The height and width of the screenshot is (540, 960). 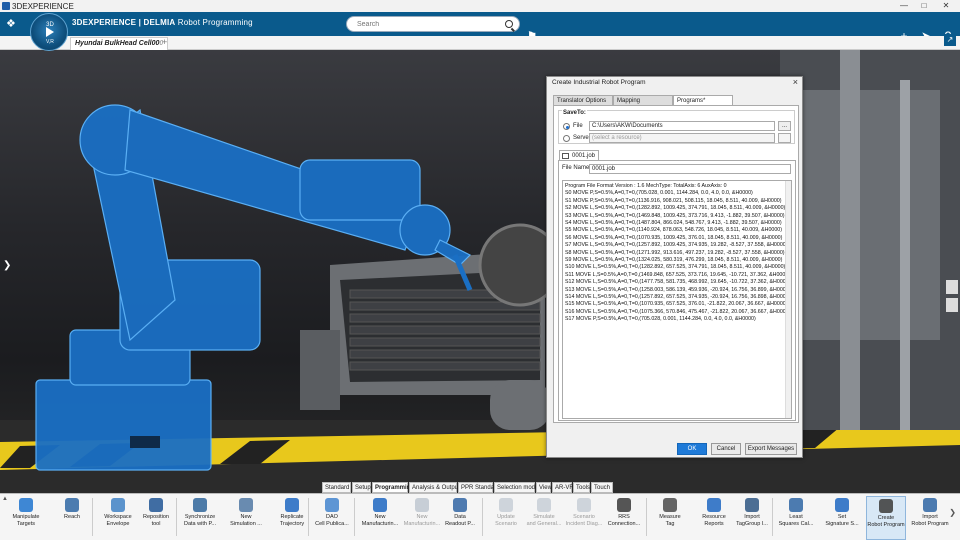 What do you see at coordinates (5, 499) in the screenshot?
I see `toolbar-left-icon: ▲` at bounding box center [5, 499].